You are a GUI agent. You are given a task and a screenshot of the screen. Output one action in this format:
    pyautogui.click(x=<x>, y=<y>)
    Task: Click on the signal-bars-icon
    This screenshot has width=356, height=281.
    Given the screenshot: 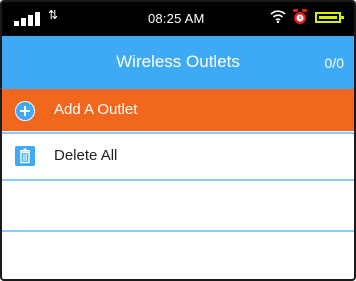 What is the action you would take?
    pyautogui.click(x=30, y=18)
    